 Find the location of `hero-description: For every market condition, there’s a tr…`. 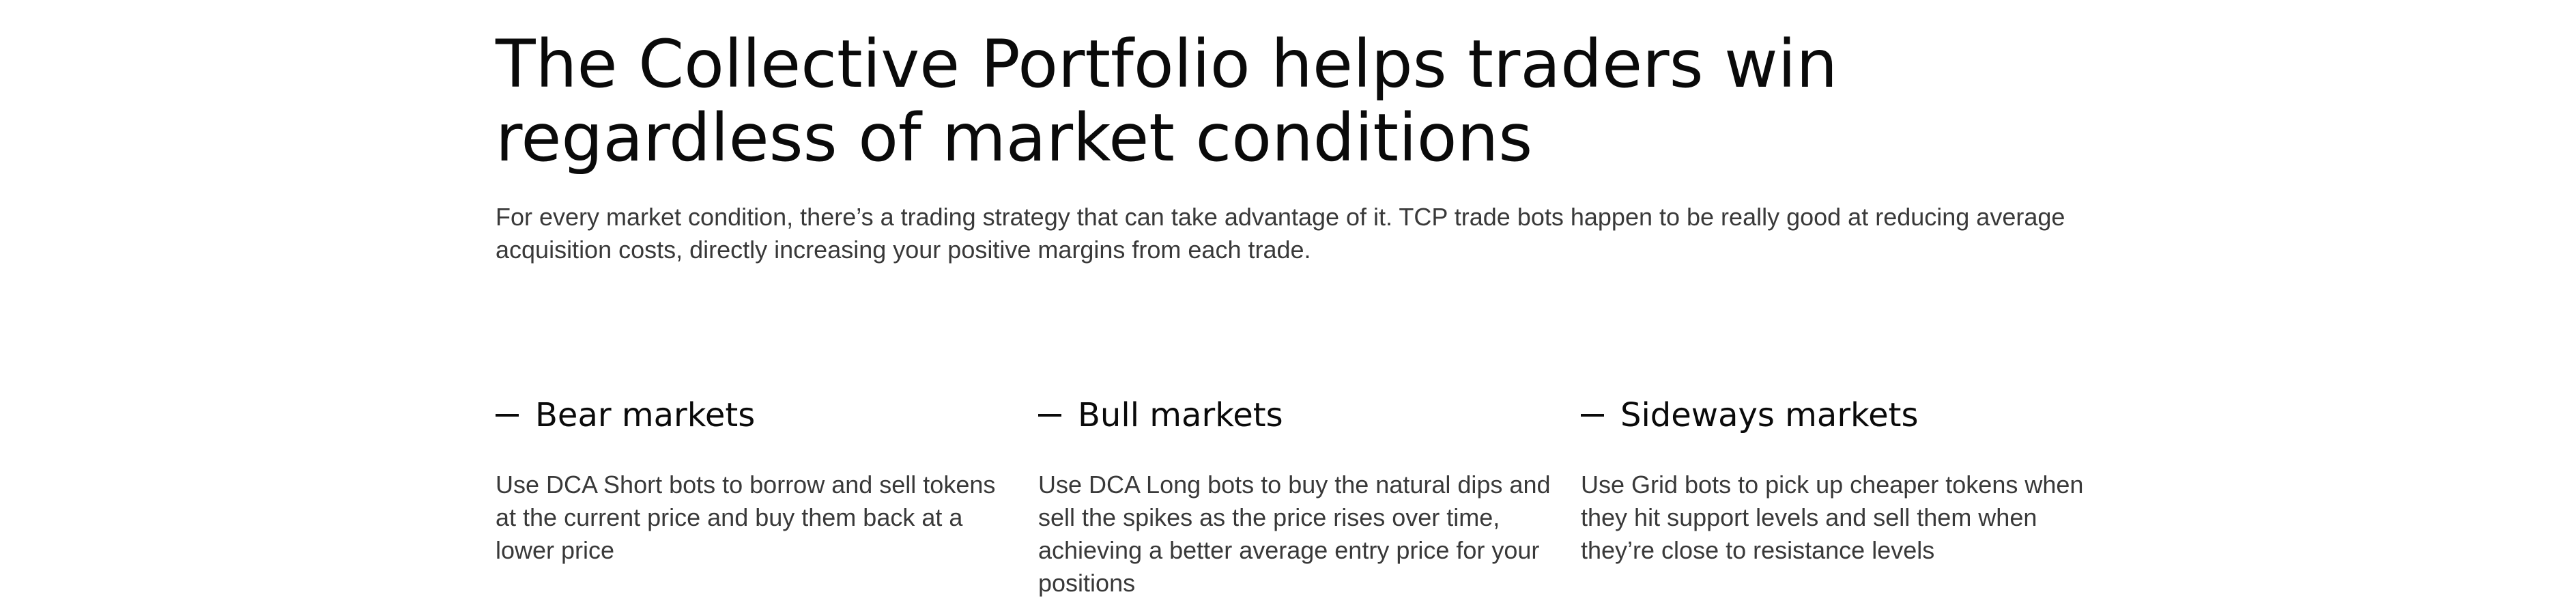

hero-description: For every market condition, there’s a tr… is located at coordinates (1280, 234).